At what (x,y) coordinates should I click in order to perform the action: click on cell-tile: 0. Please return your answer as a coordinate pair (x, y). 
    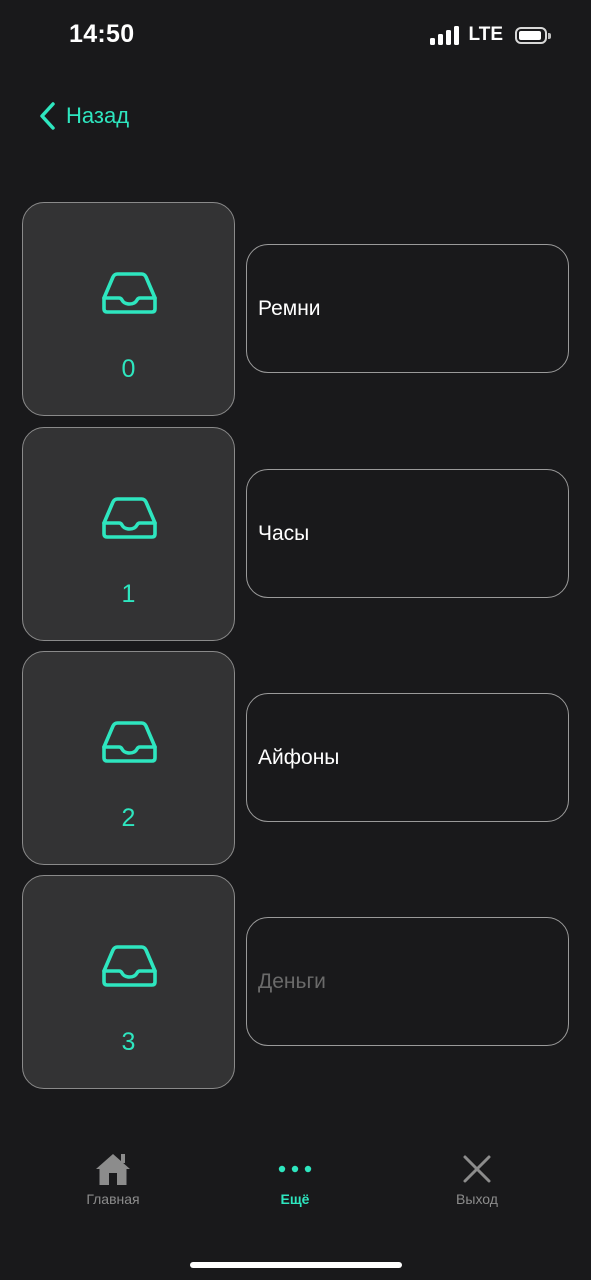
    Looking at the image, I should click on (128, 309).